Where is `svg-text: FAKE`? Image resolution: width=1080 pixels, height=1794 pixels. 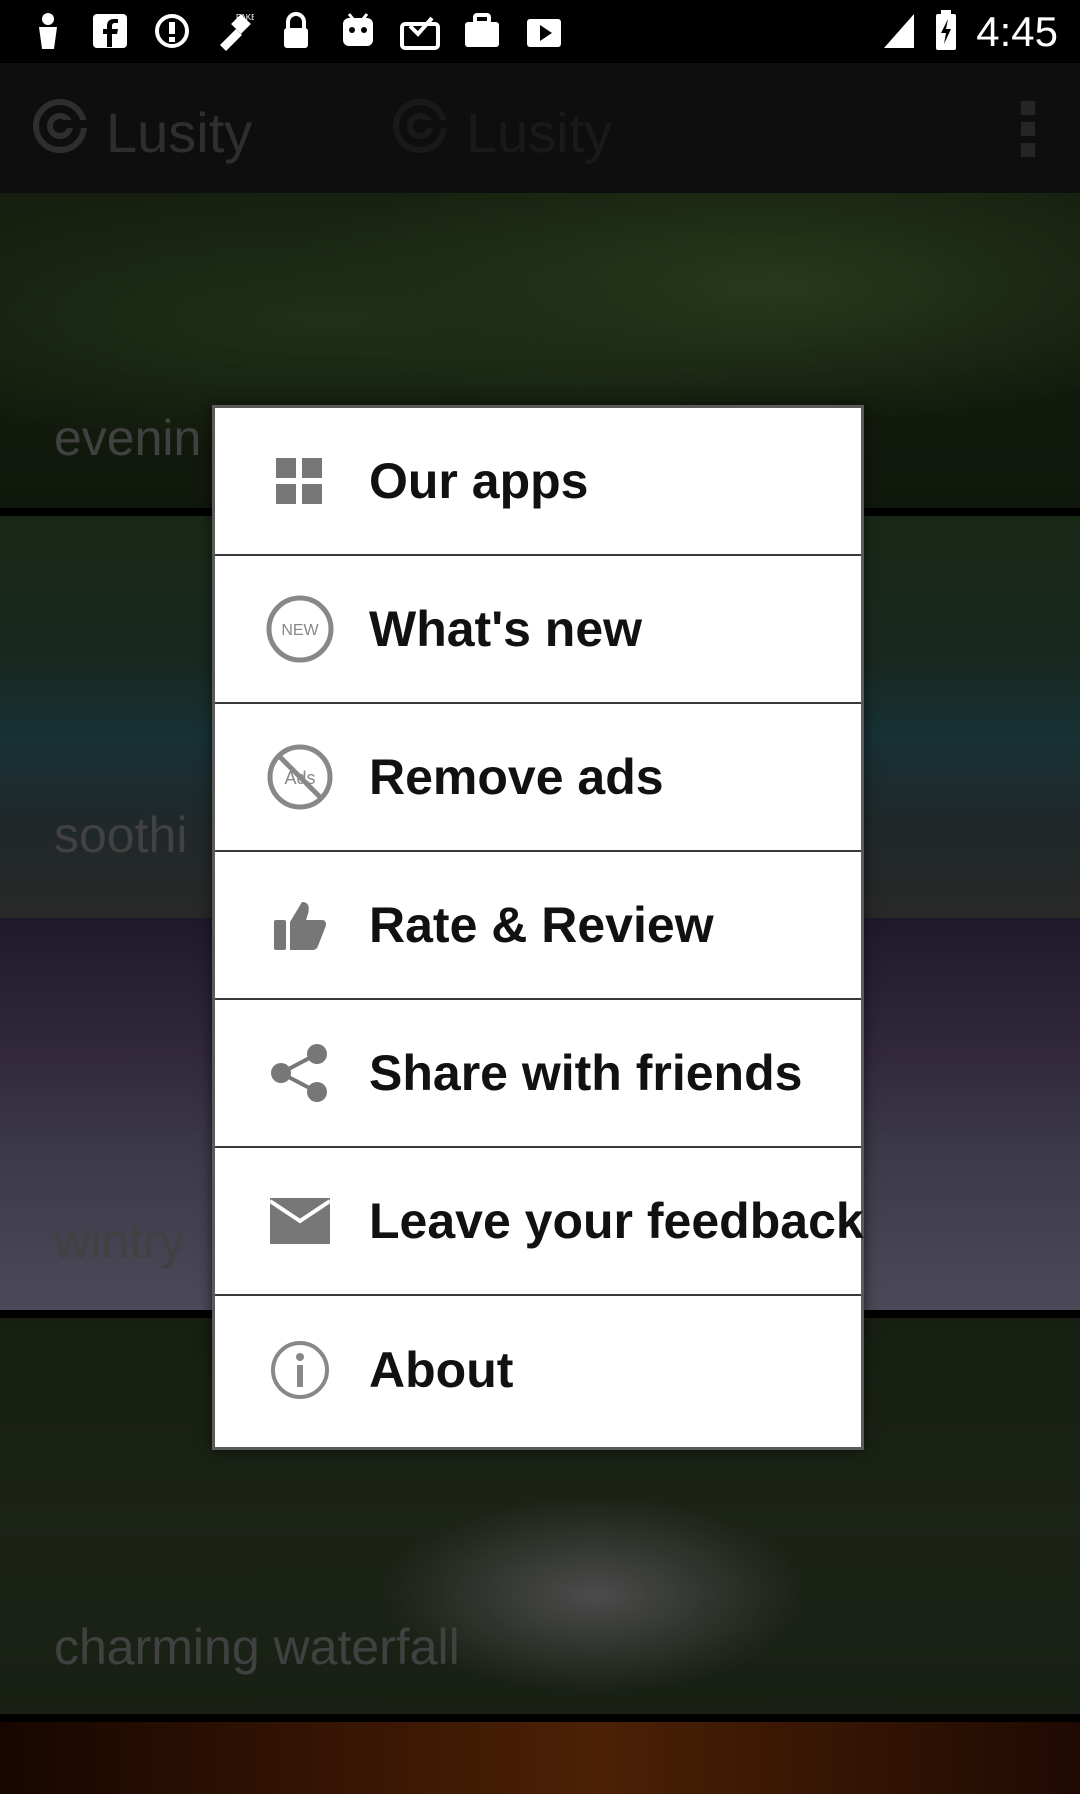
svg-text: FAKE is located at coordinates (245, 17).